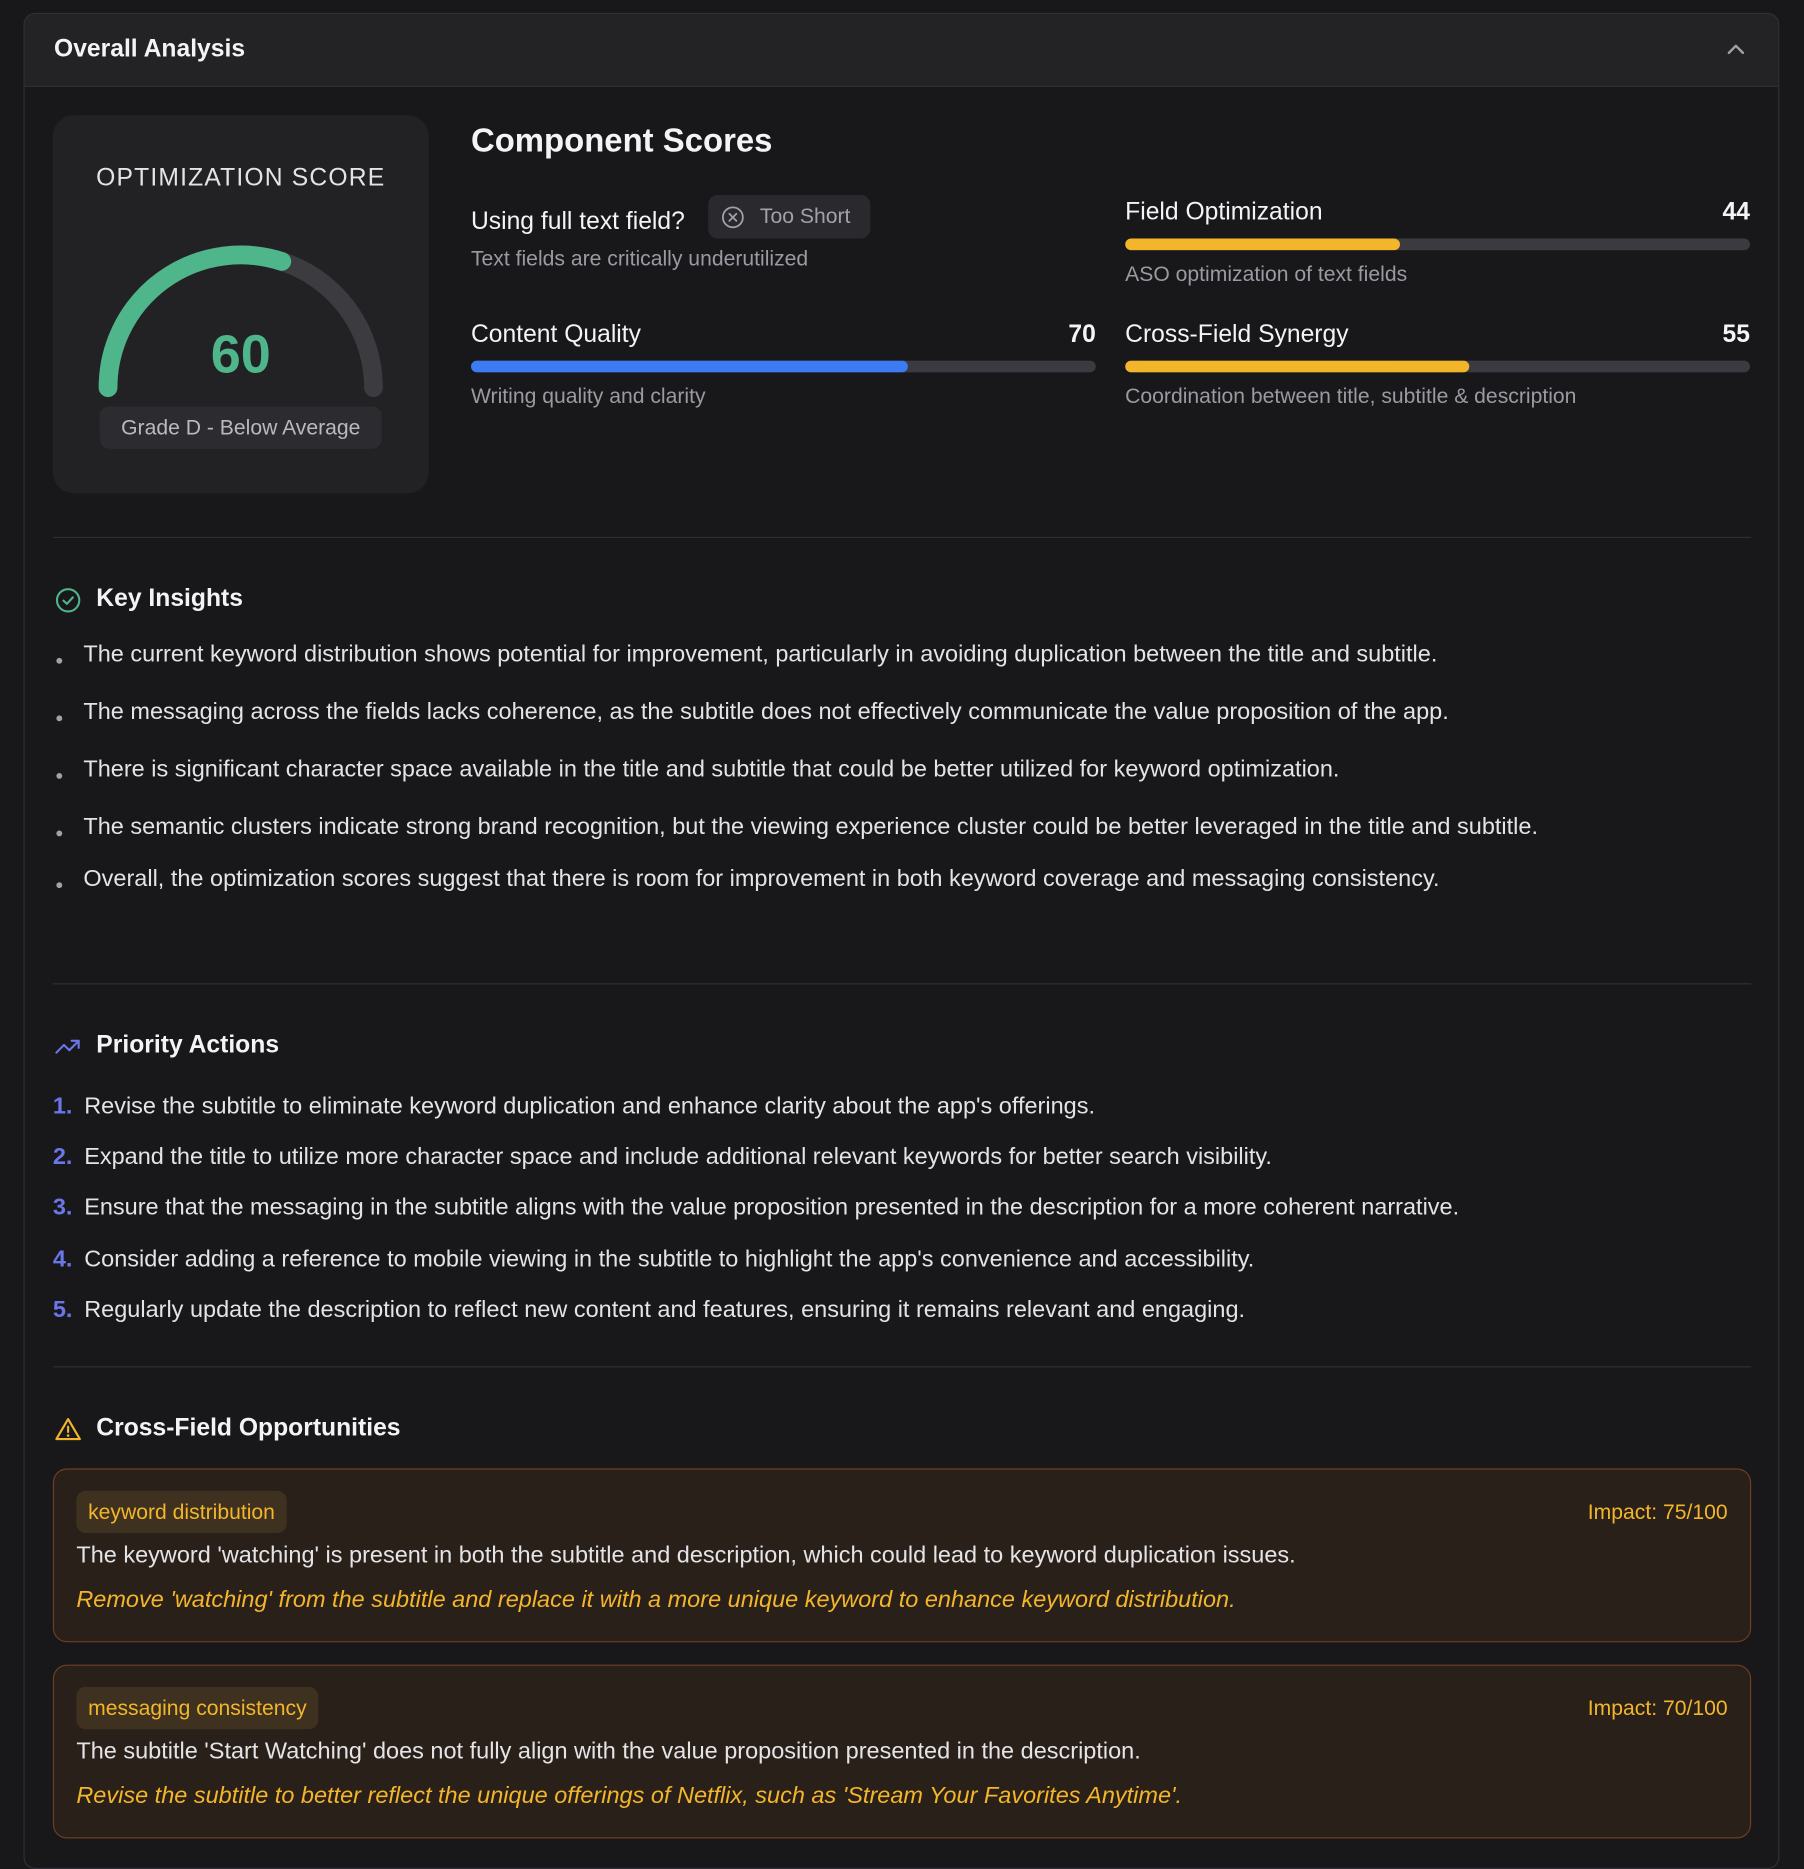 This screenshot has width=1804, height=1869. I want to click on action-number: 5., so click(62, 1309).